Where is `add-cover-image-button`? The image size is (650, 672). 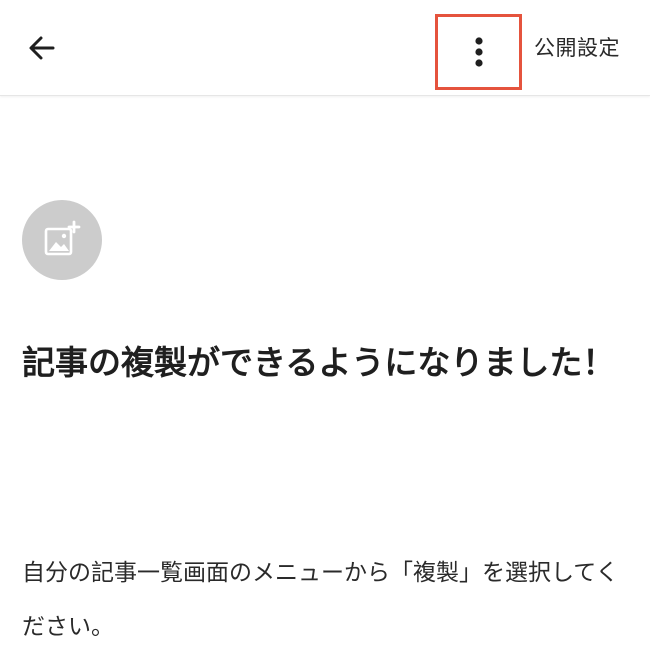 add-cover-image-button is located at coordinates (62, 240).